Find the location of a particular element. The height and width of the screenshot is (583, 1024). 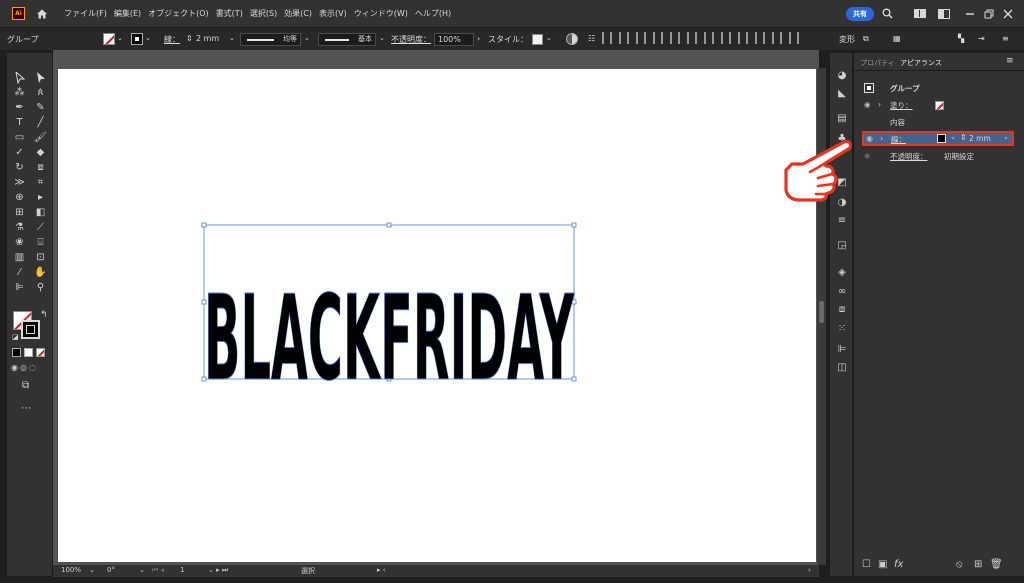

minimize-icon is located at coordinates (969, 13).